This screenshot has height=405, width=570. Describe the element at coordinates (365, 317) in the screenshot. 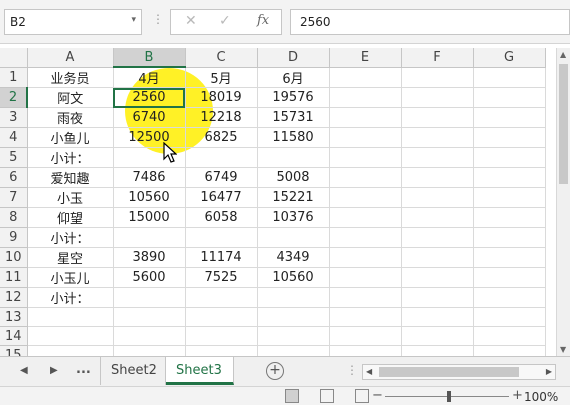

I see `cell-e13` at that location.